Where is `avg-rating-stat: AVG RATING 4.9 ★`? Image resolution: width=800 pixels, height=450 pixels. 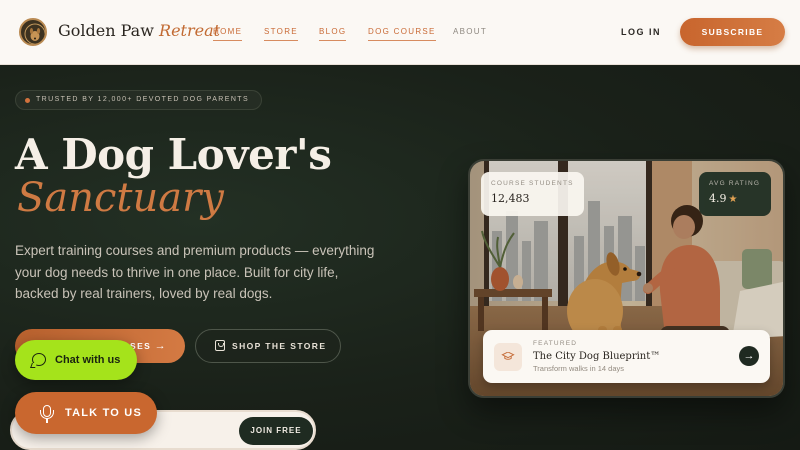
avg-rating-stat: AVG RATING 4.9 ★ is located at coordinates (735, 194).